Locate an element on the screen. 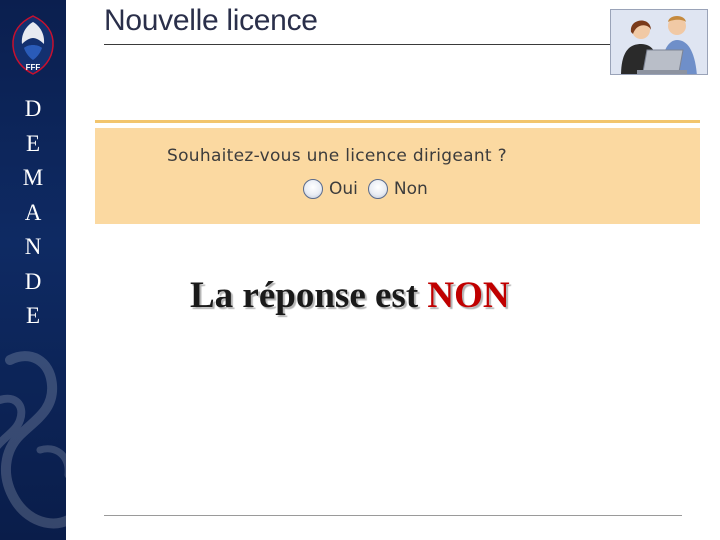 The width and height of the screenshot is (720, 540). radio-option-non: Non is located at coordinates (397, 189).